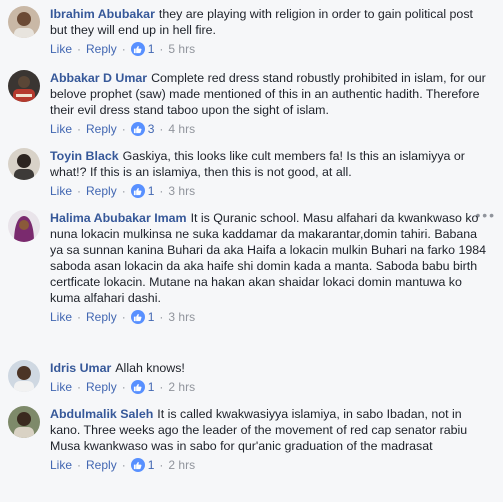  What do you see at coordinates (123, 49) in the screenshot?
I see `comment-actions: Like · Reply · 1 · 5 hrs` at bounding box center [123, 49].